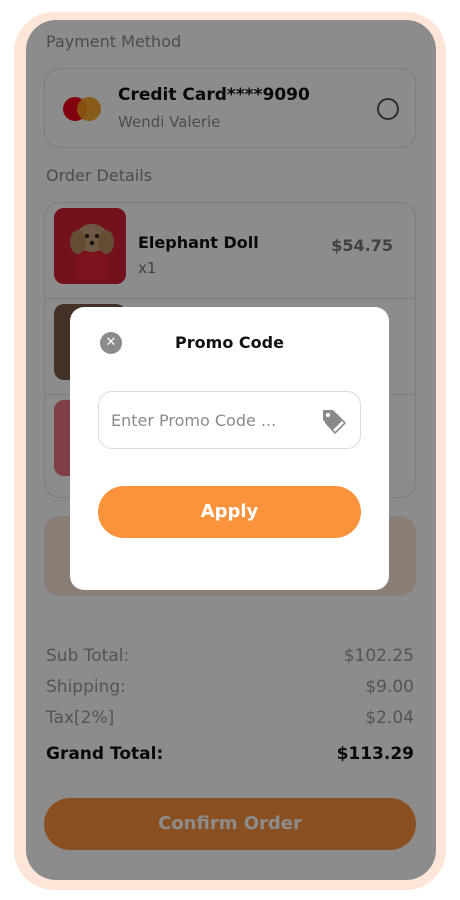 The height and width of the screenshot is (900, 460). Describe the element at coordinates (334, 422) in the screenshot. I see `tag-icon` at that location.